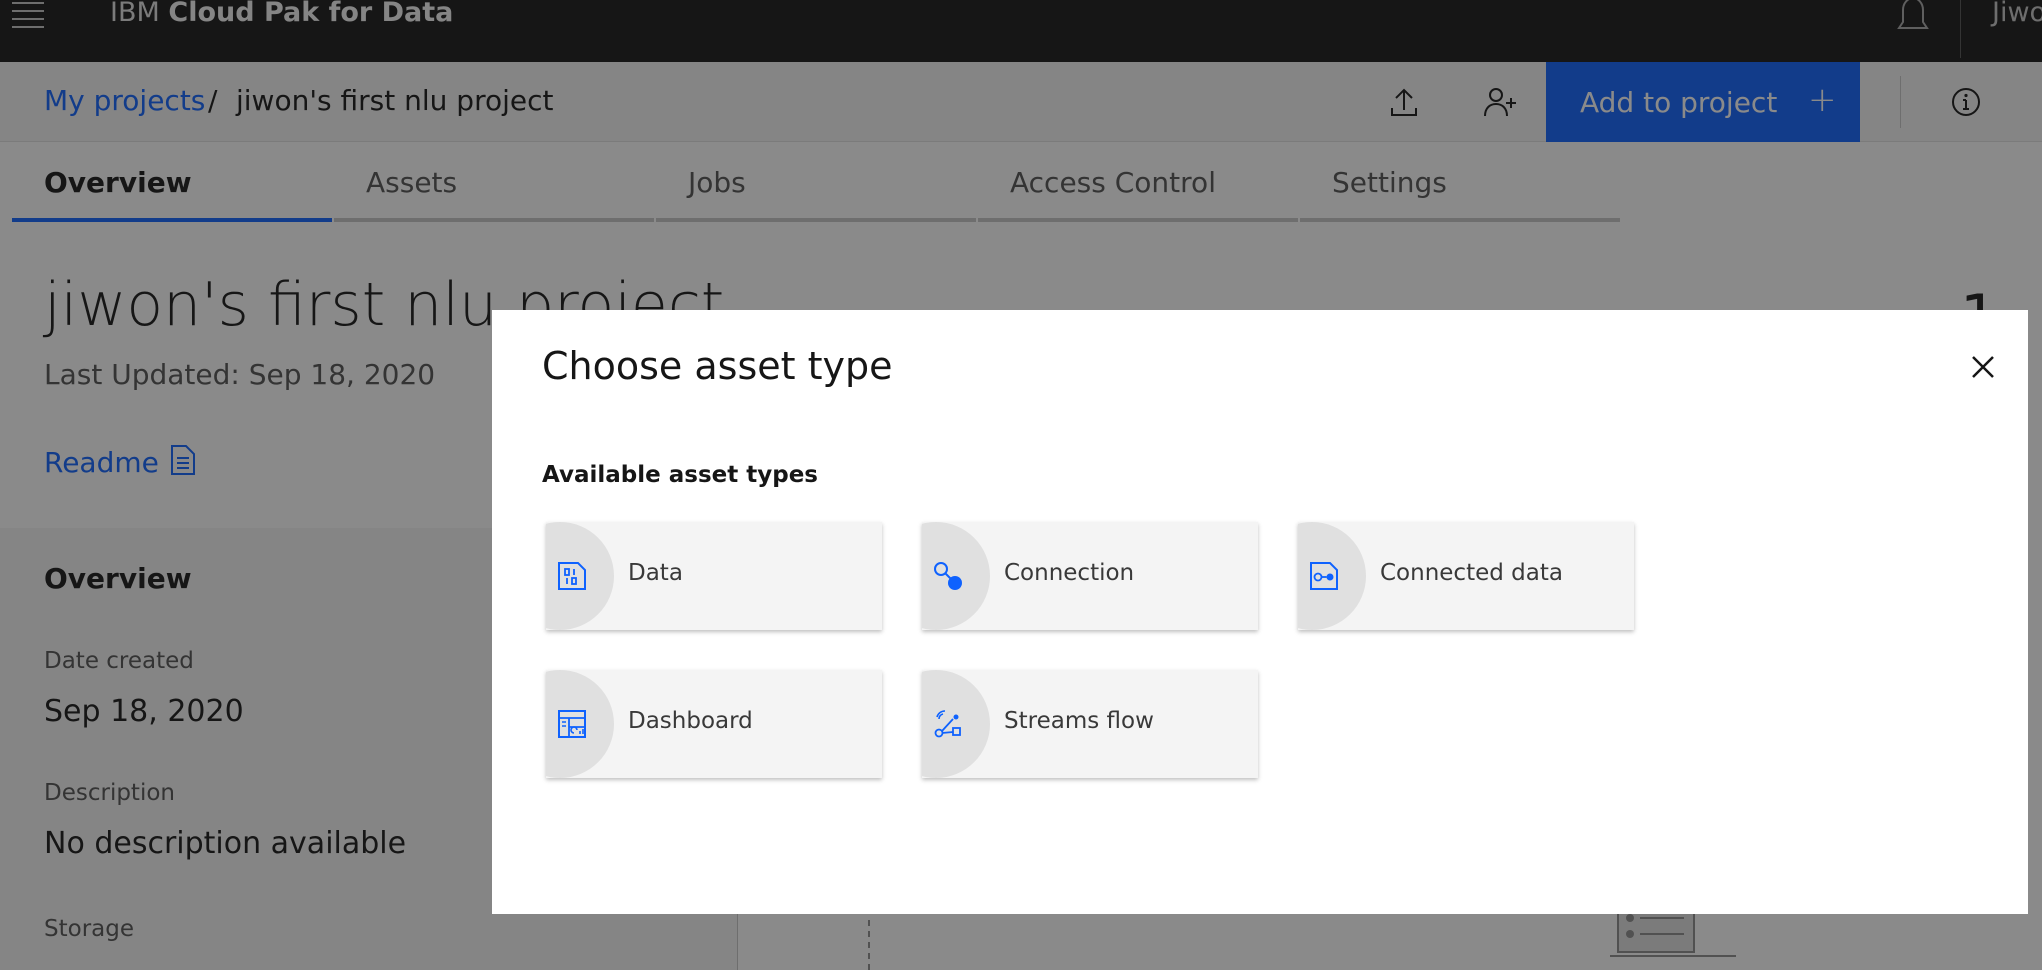  Describe the element at coordinates (1983, 367) in the screenshot. I see `close-icon` at that location.